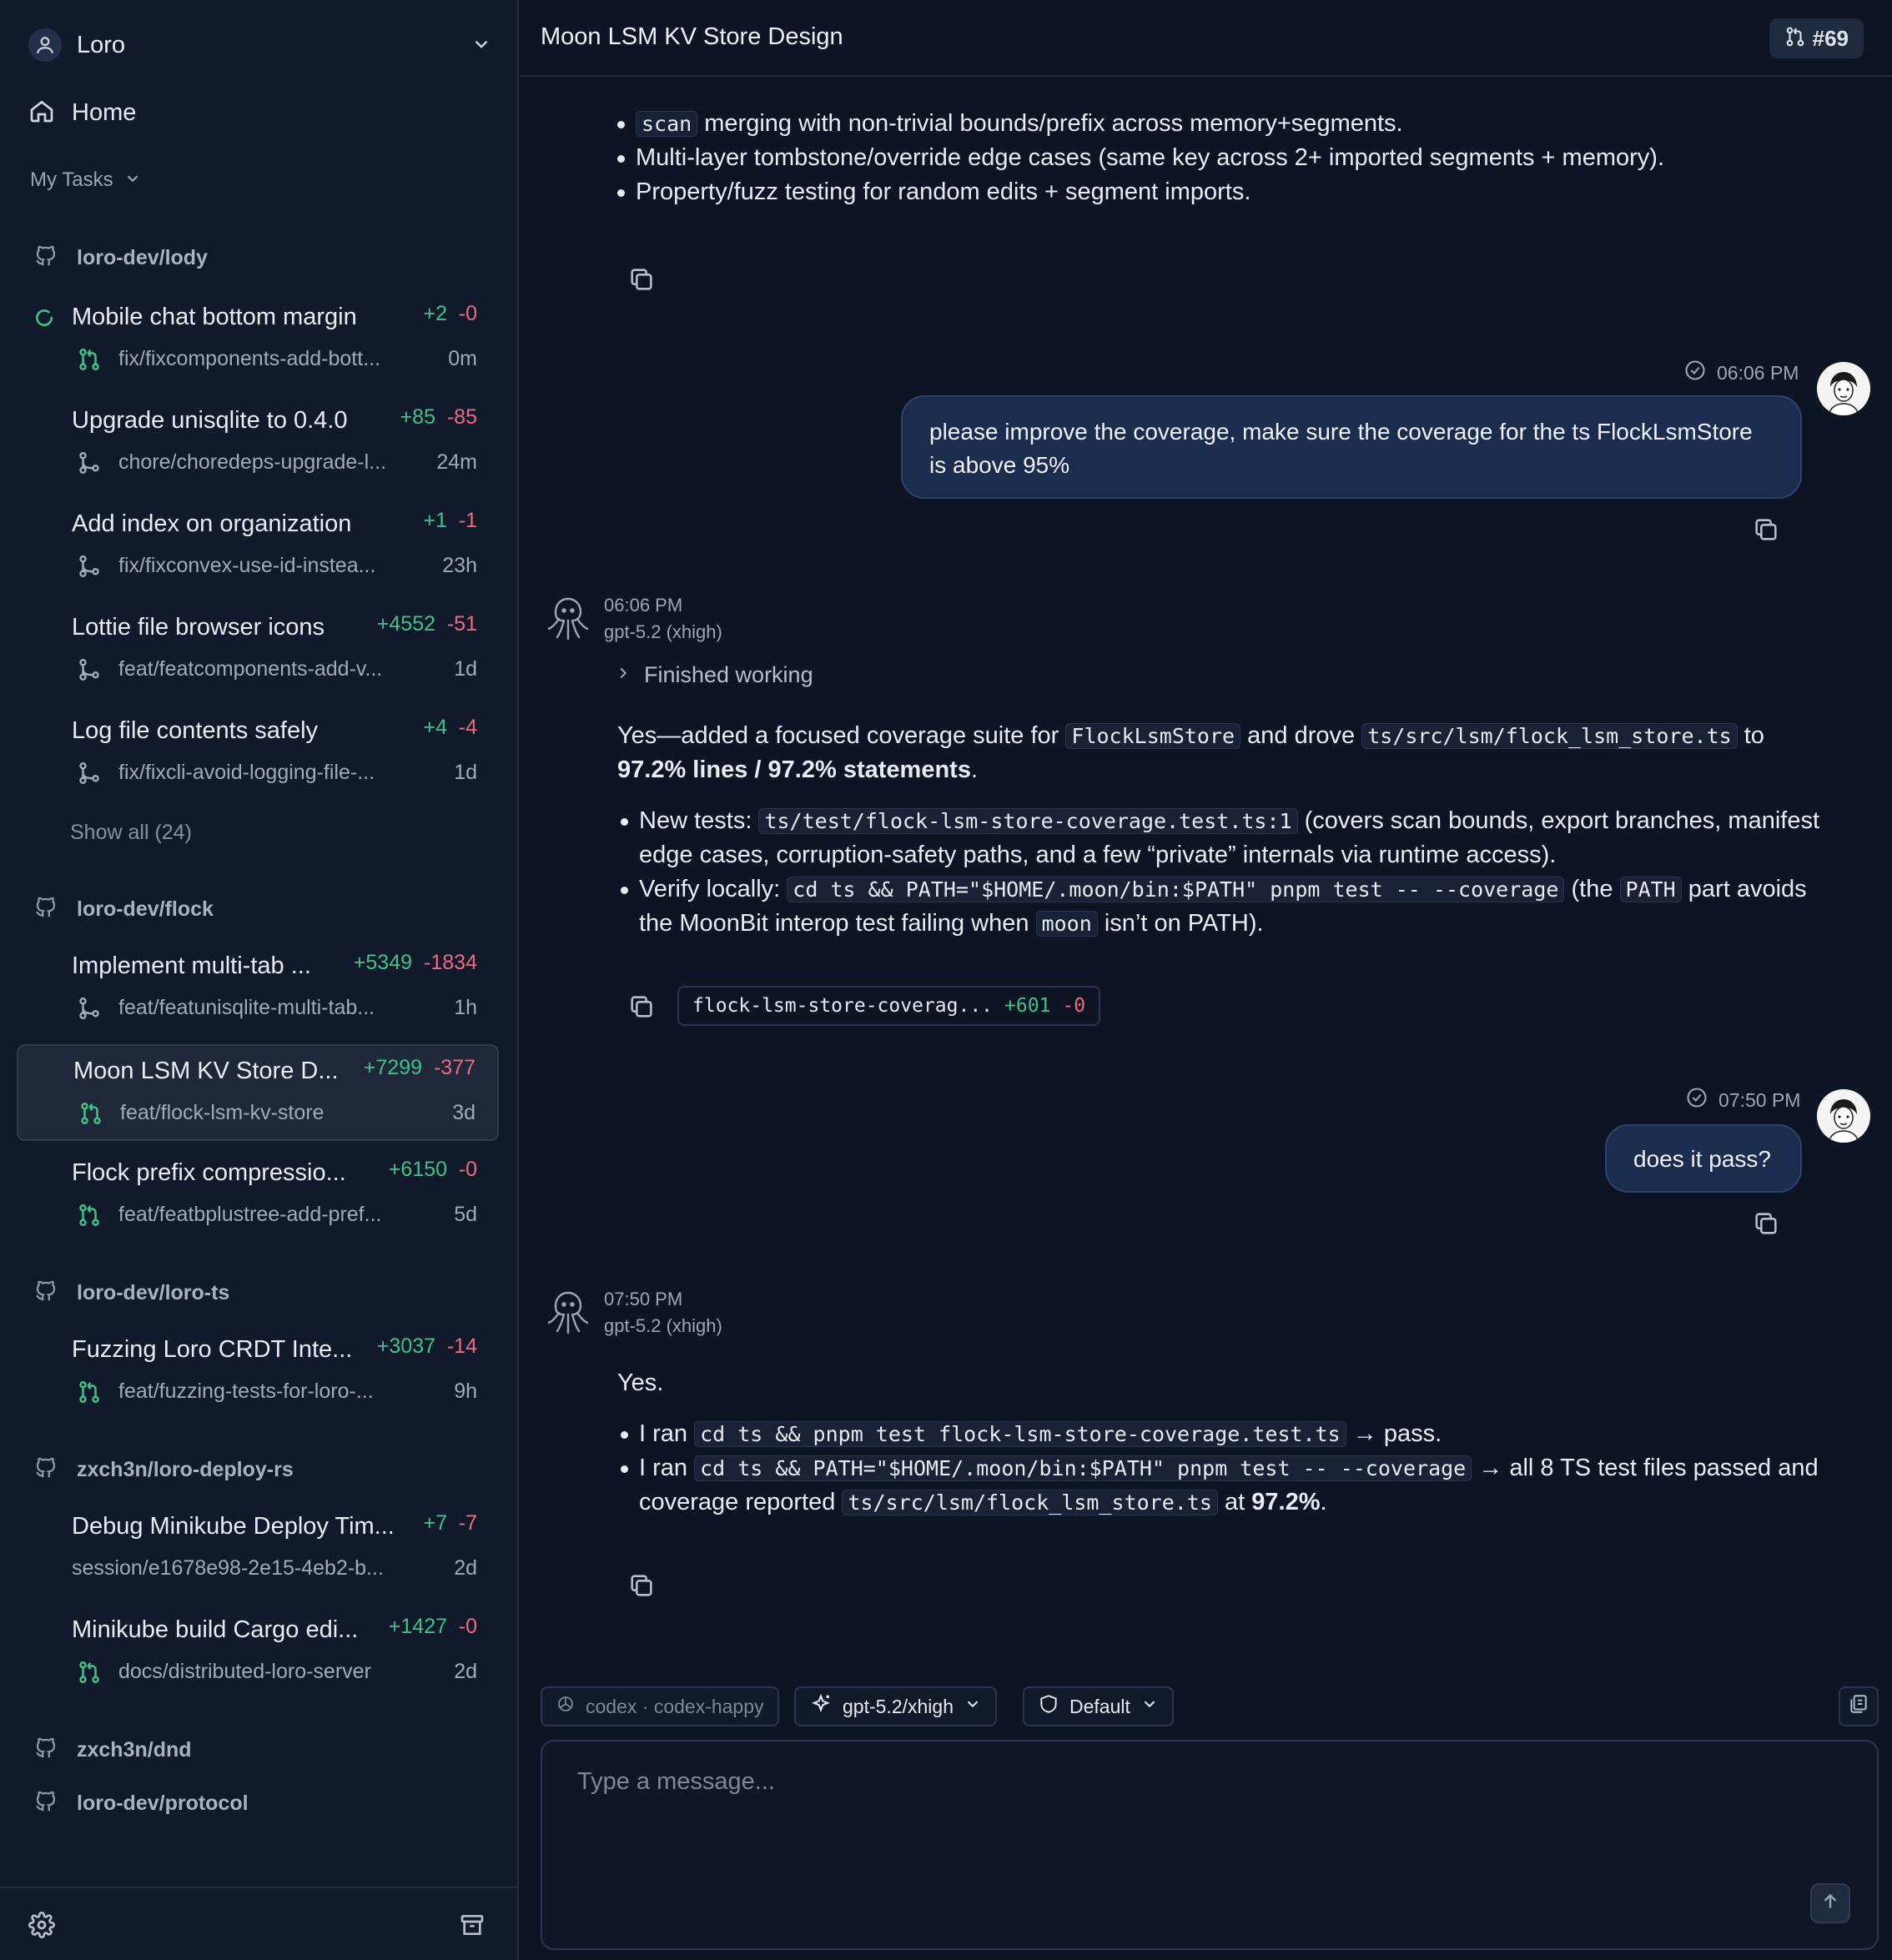 The height and width of the screenshot is (1960, 1892). What do you see at coordinates (435, 313) in the screenshot?
I see `additions-count: +2` at bounding box center [435, 313].